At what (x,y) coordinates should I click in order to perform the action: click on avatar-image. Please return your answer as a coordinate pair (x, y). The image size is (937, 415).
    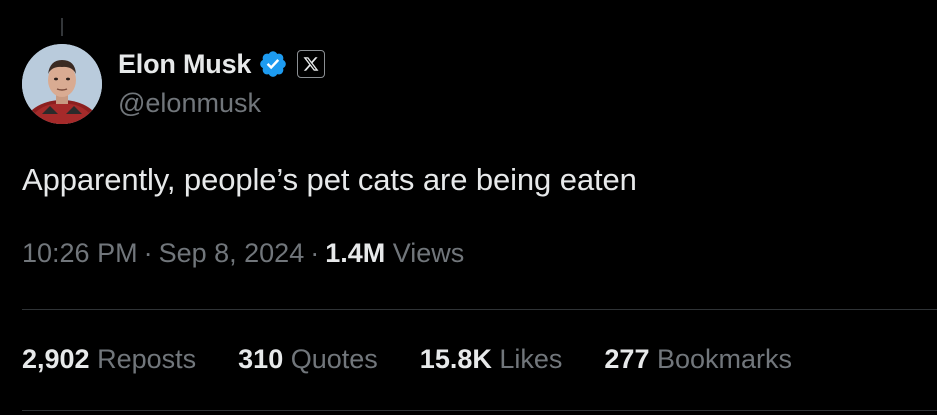
    Looking at the image, I should click on (62, 84).